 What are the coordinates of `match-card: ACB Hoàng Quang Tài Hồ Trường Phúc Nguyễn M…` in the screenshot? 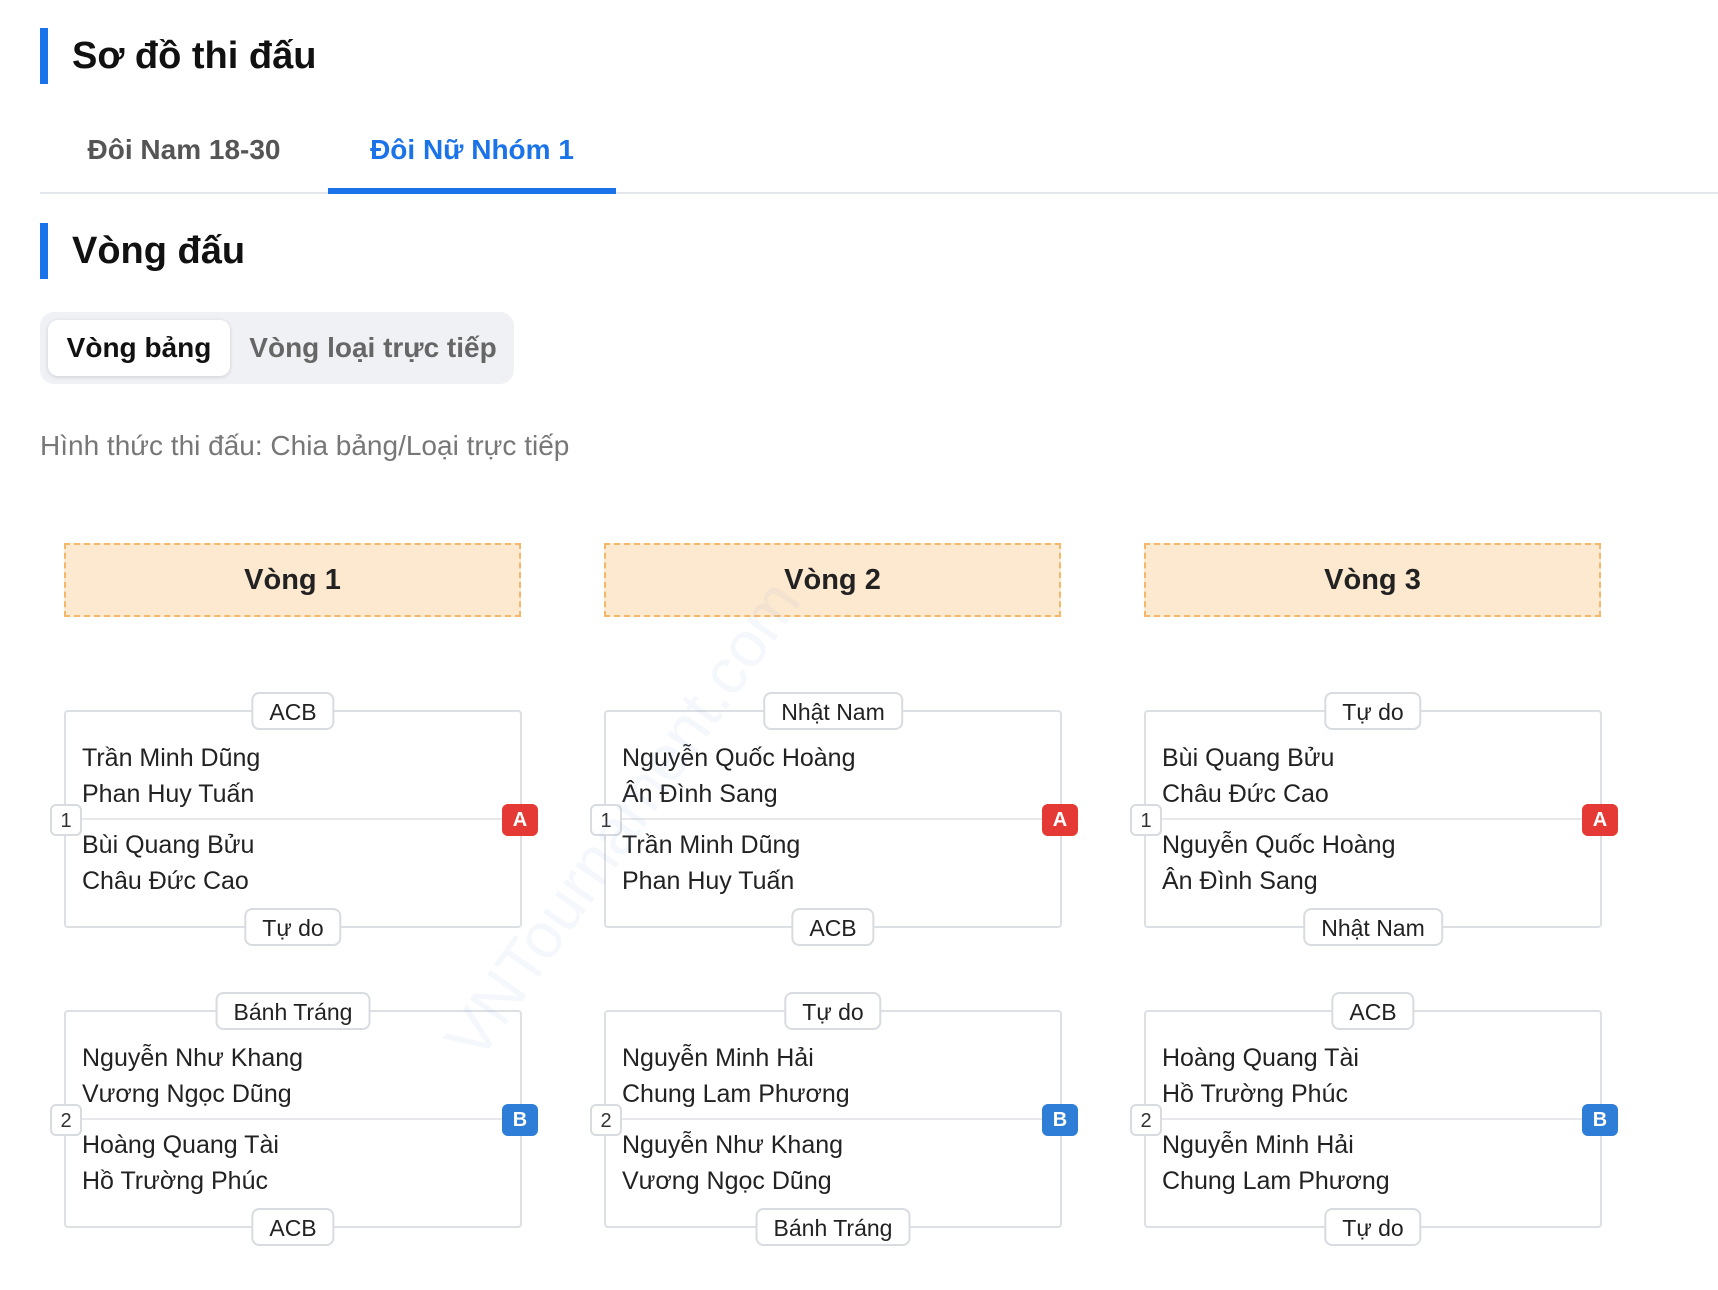 It's located at (1374, 1119).